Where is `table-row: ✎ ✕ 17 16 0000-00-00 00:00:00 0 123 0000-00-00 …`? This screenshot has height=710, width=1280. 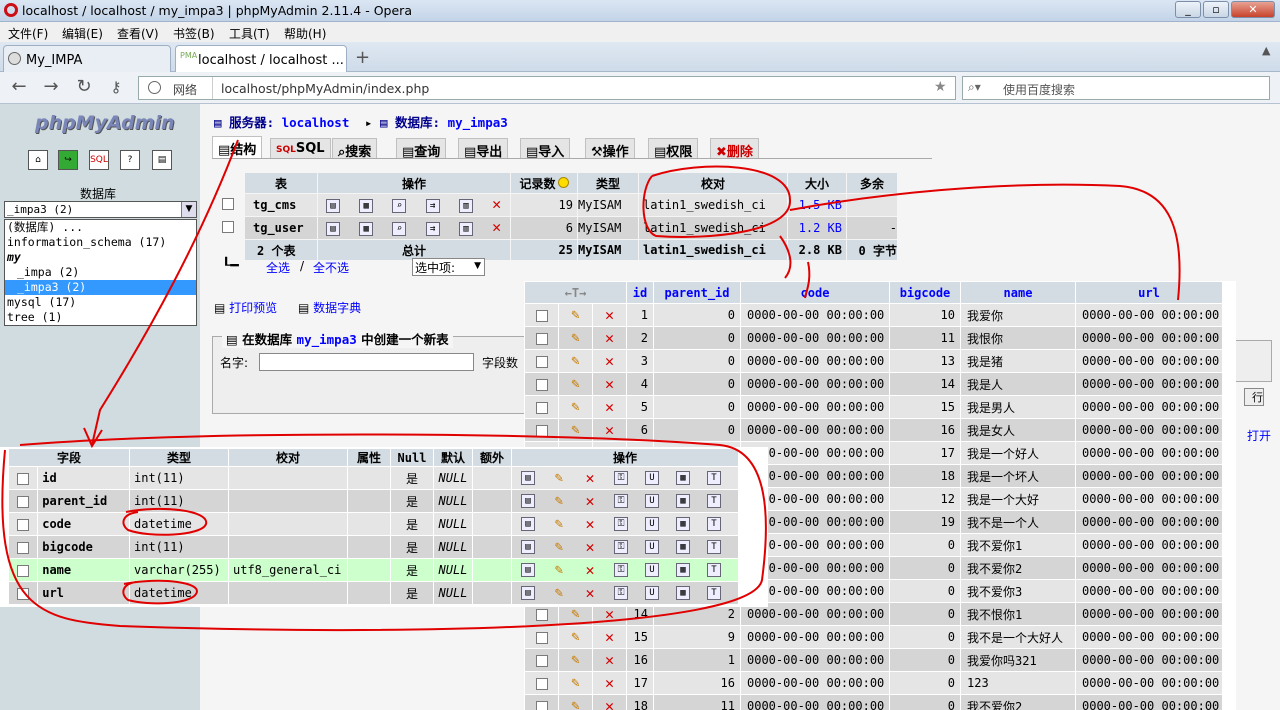
table-row: ✎ ✕ 17 16 0000-00-00 00:00:00 0 123 0000-00-00 … is located at coordinates (873, 683).